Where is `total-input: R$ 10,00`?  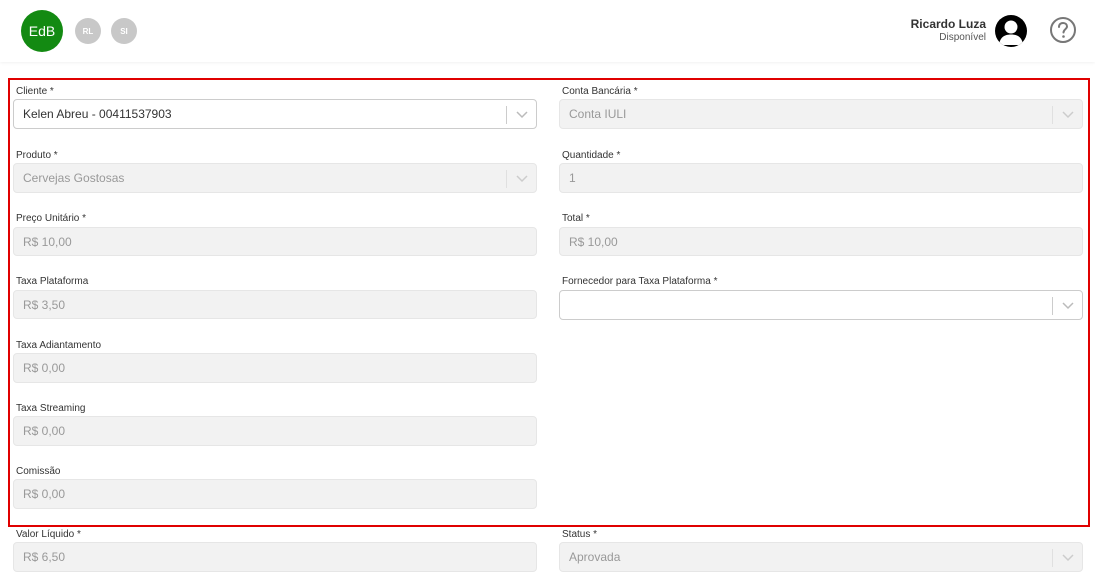 total-input: R$ 10,00 is located at coordinates (821, 241).